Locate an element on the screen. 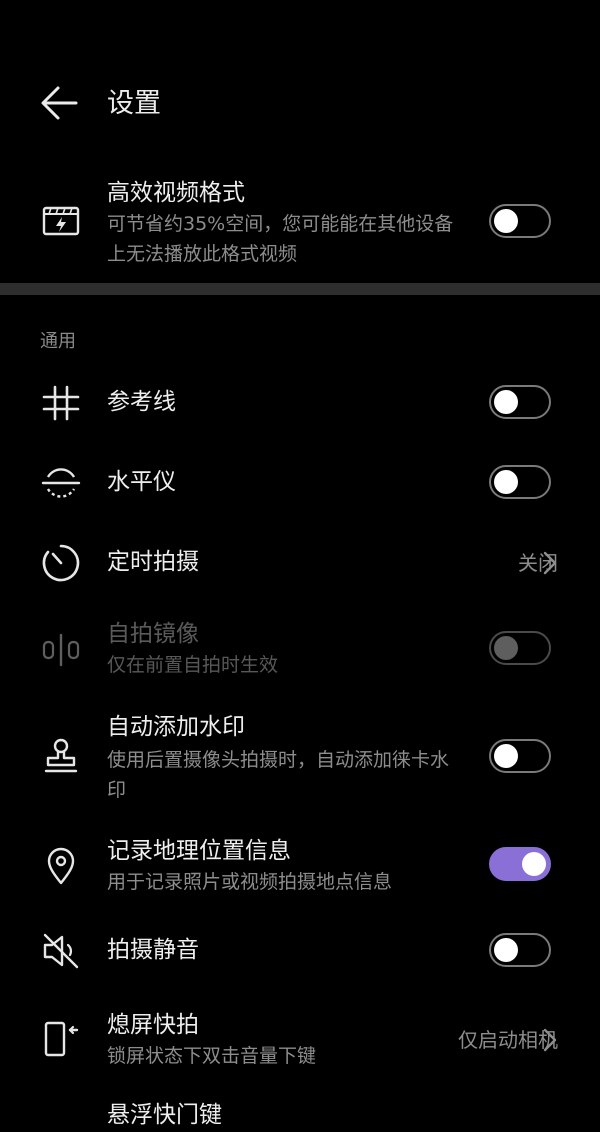 The image size is (600, 1132). mirror-icon is located at coordinates (61, 650).